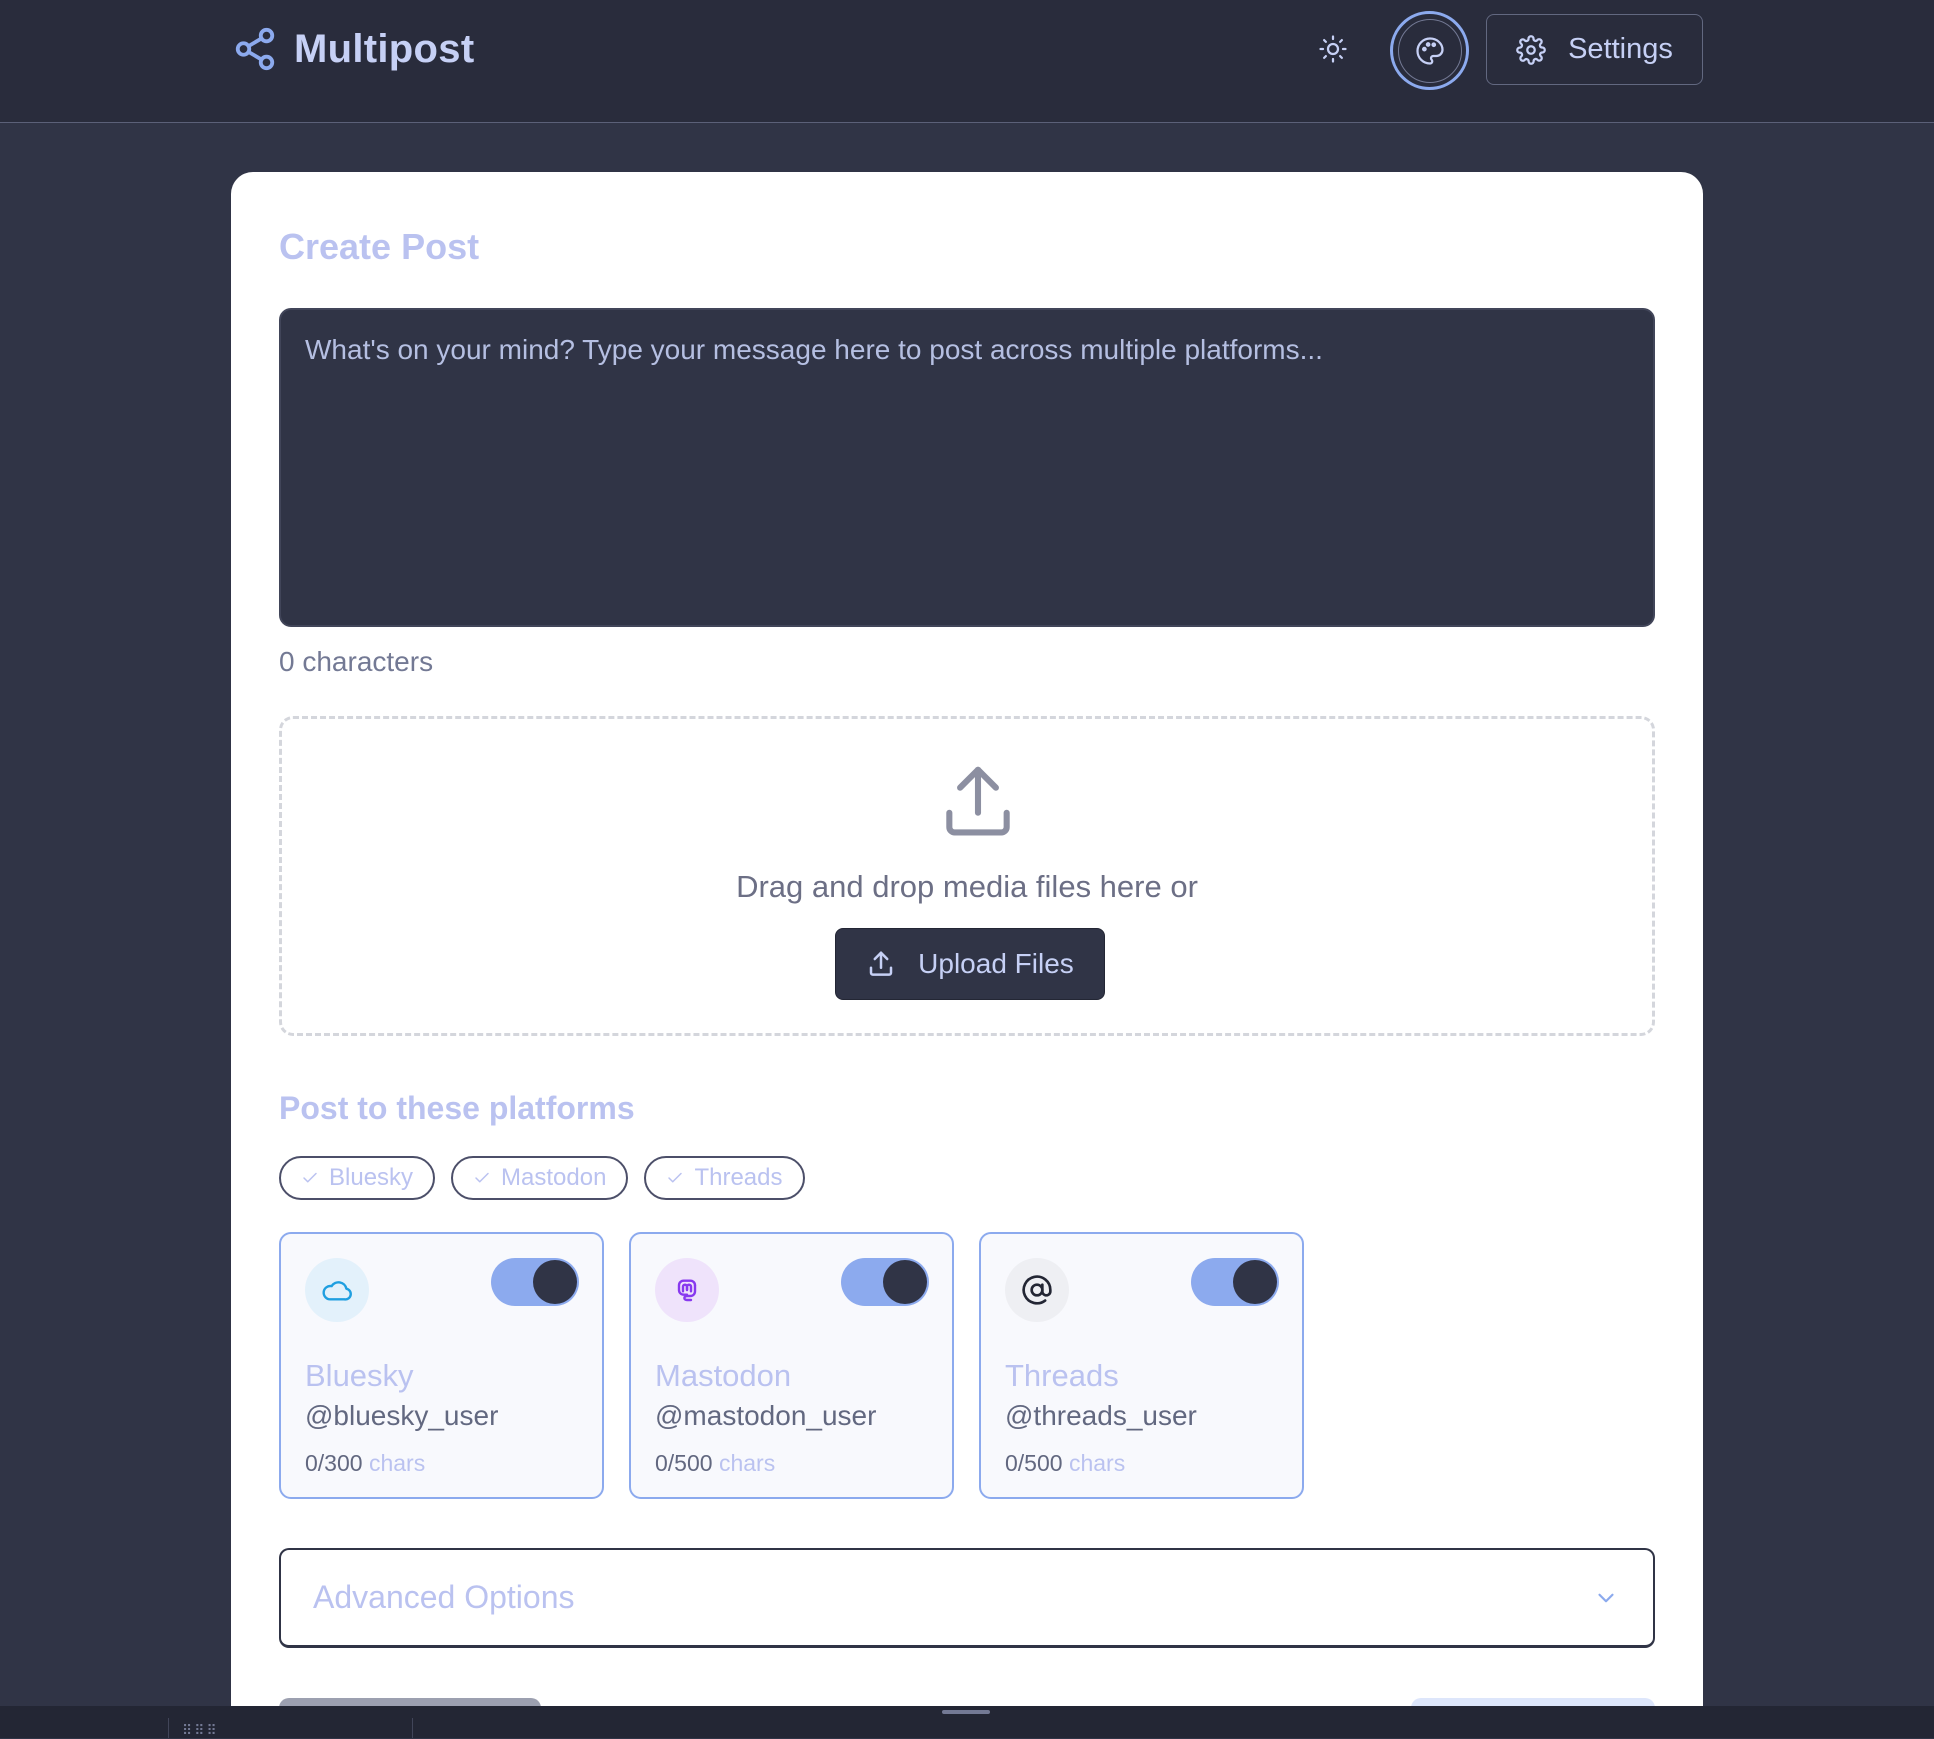 Image resolution: width=1934 pixels, height=1739 pixels. What do you see at coordinates (723, 1375) in the screenshot?
I see `platform-name: Mastodon` at bounding box center [723, 1375].